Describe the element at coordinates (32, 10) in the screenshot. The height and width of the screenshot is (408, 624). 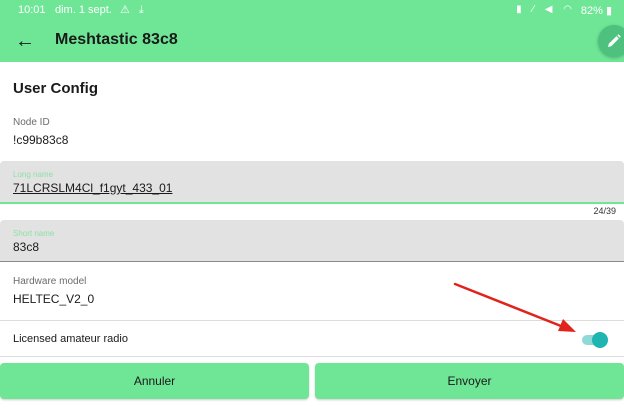
I see `status-time: 10:01` at that location.